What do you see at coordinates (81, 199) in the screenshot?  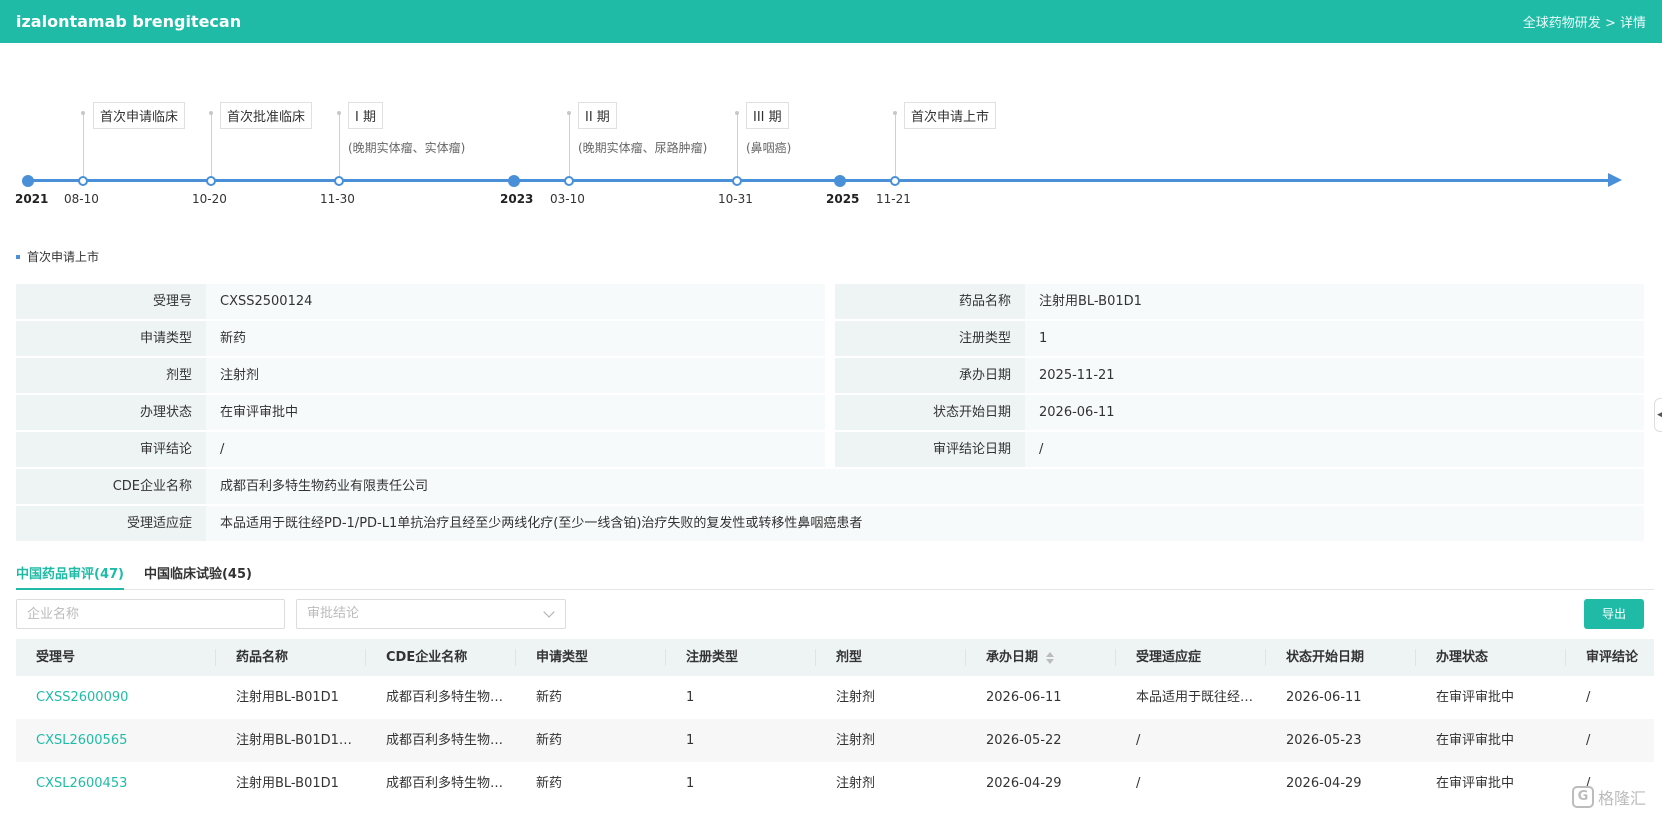 I see `timeline-event-date: 08-10` at bounding box center [81, 199].